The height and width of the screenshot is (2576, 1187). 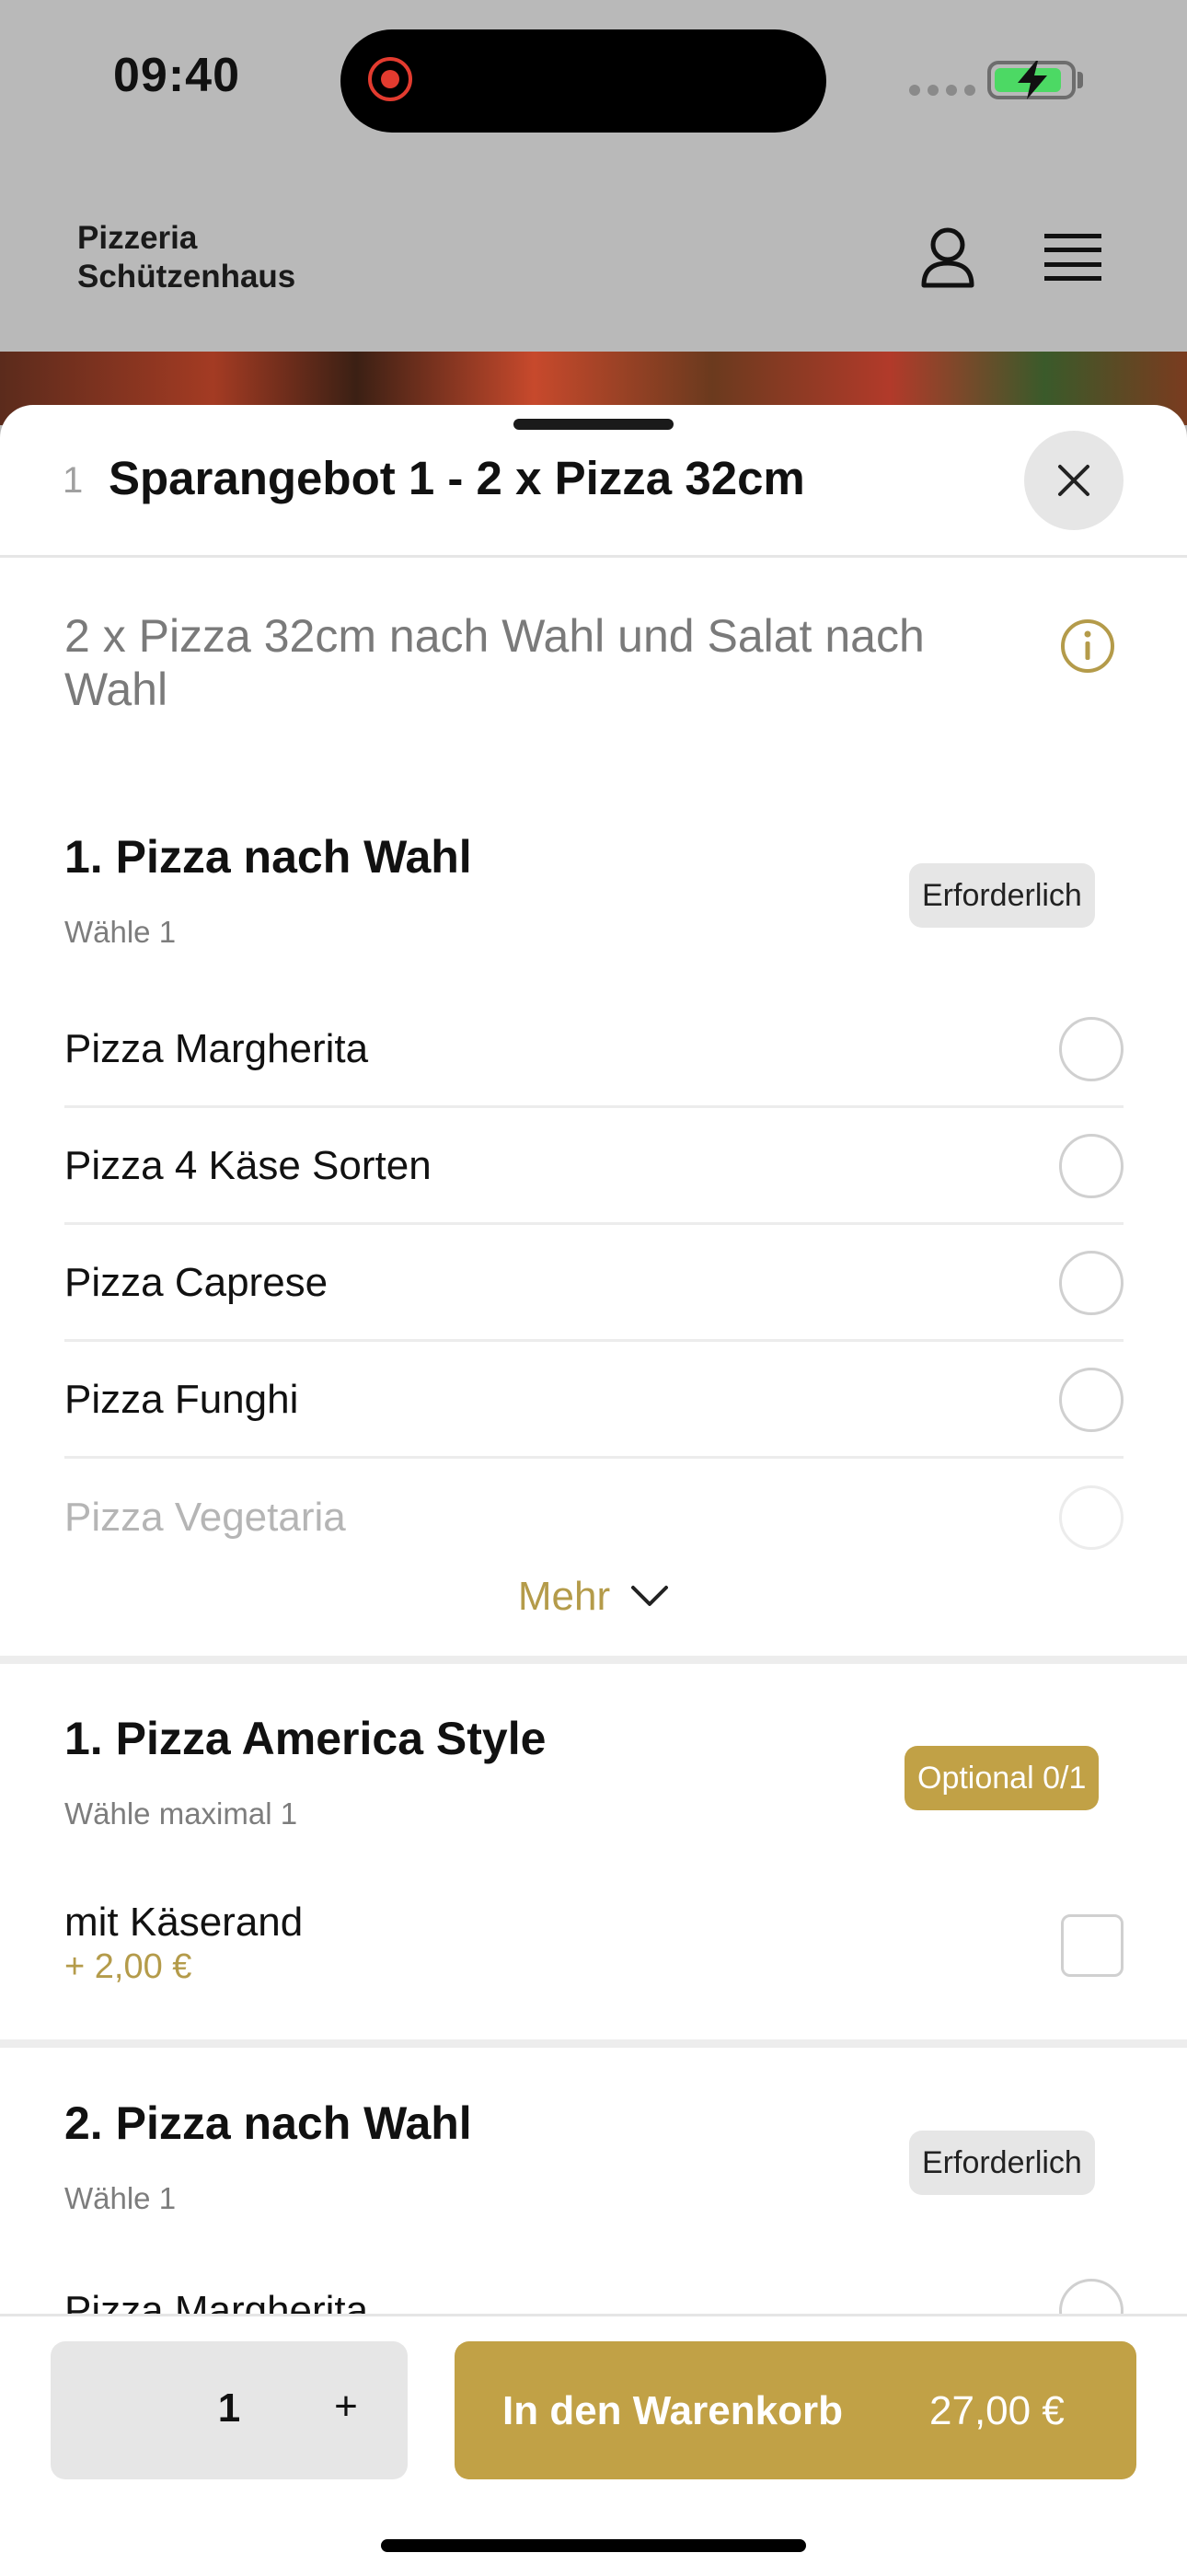 What do you see at coordinates (997, 2411) in the screenshot?
I see `cart-total-price: 27,00 €` at bounding box center [997, 2411].